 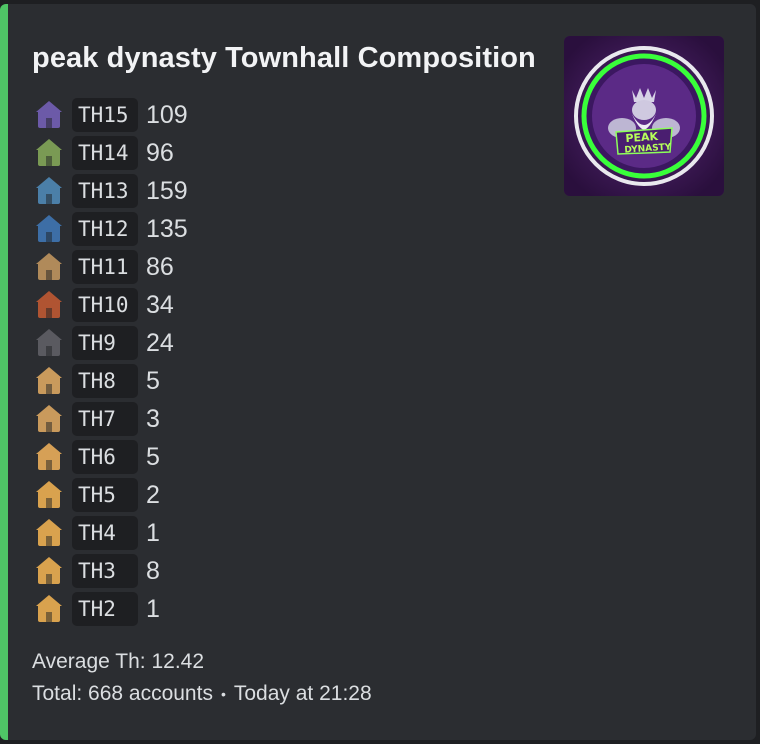 I want to click on th13-icon, so click(x=49, y=190).